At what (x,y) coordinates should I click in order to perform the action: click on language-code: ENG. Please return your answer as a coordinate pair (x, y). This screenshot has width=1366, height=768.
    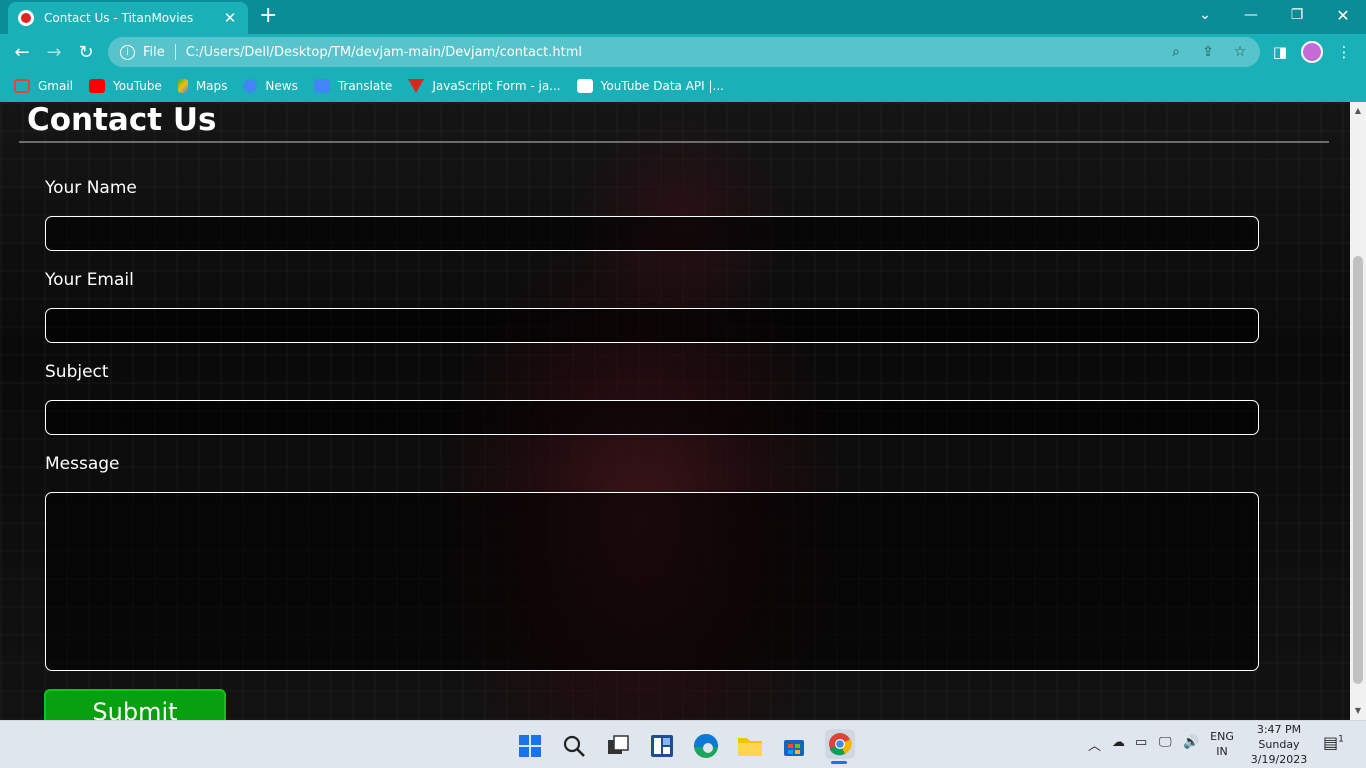
    Looking at the image, I should click on (1222, 736).